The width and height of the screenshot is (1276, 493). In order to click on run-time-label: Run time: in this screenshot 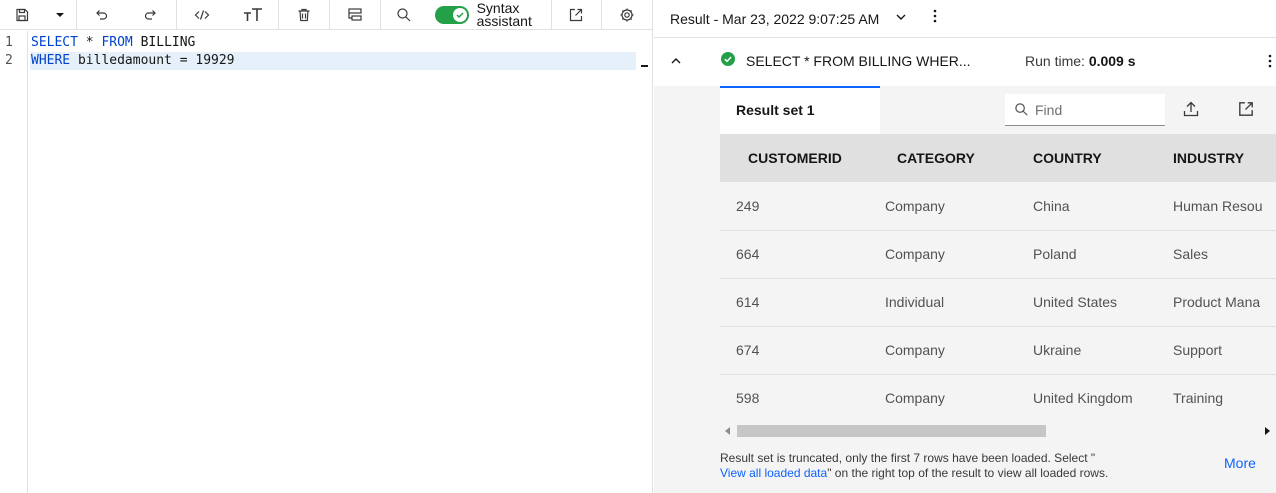, I will do `click(1055, 61)`.